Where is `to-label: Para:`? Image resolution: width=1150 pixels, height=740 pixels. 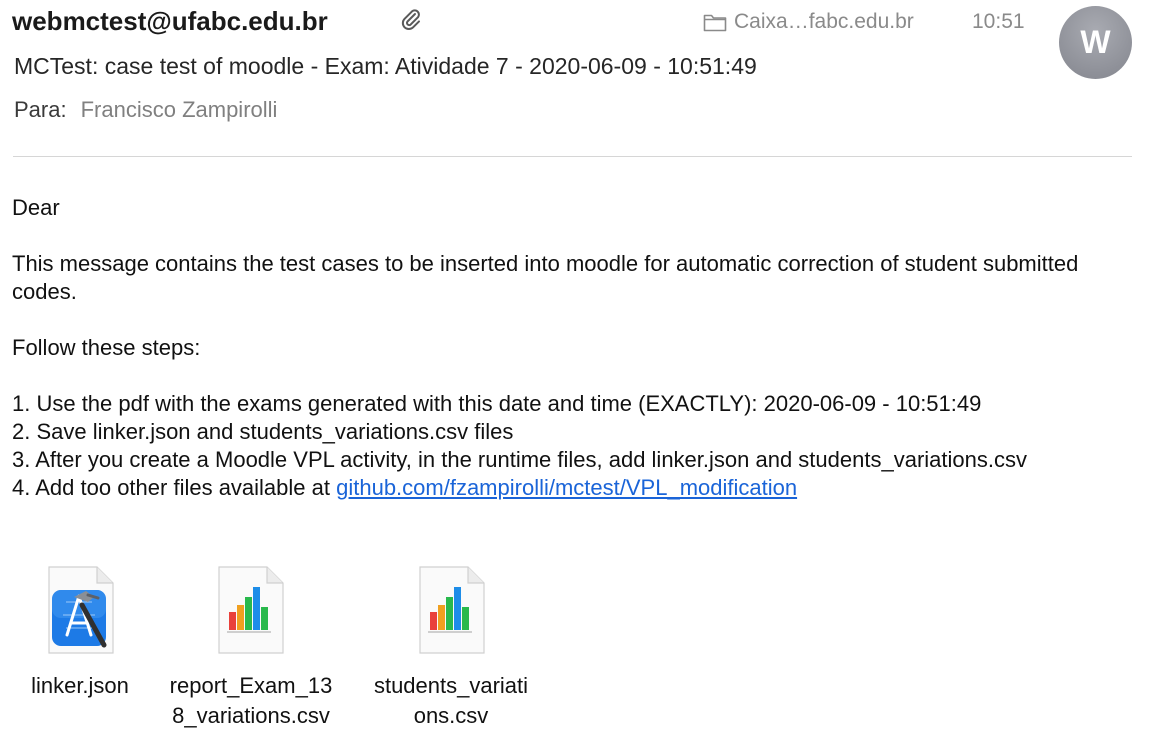 to-label: Para: is located at coordinates (40, 109).